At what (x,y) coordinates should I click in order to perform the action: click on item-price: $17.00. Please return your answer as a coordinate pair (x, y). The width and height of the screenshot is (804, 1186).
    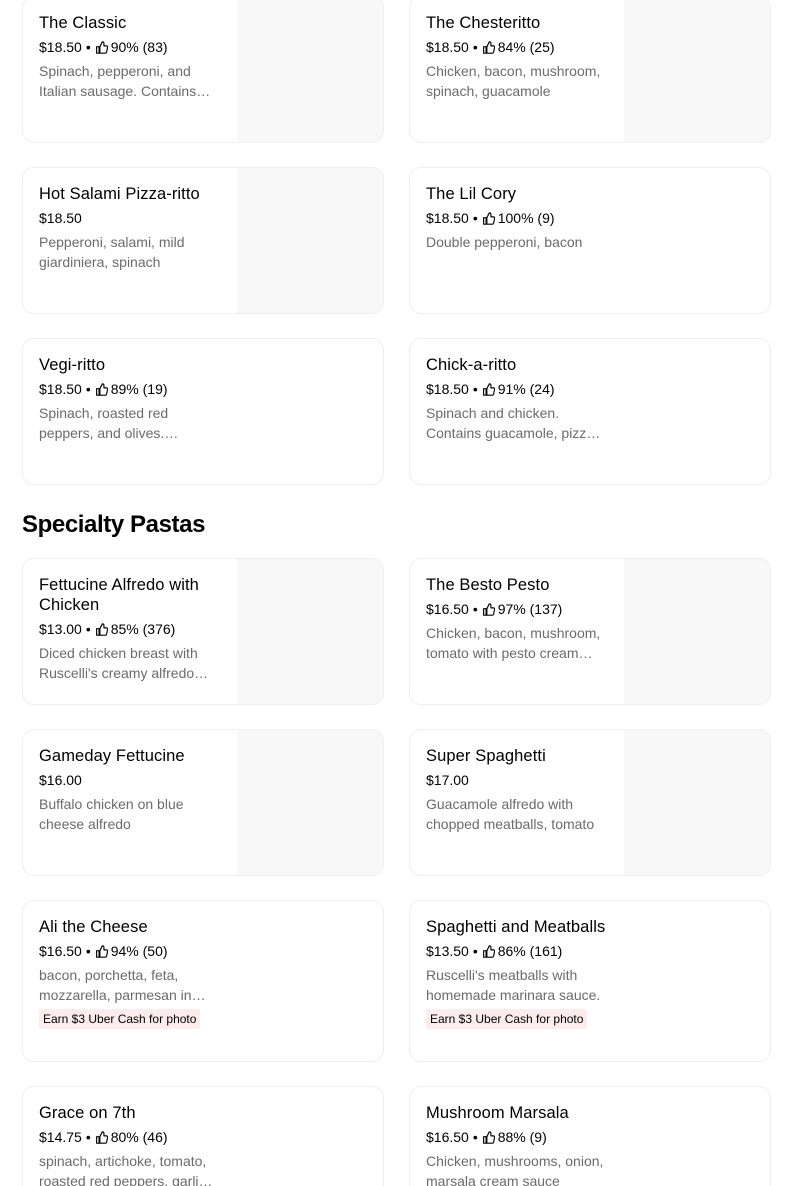
    Looking at the image, I should click on (447, 780).